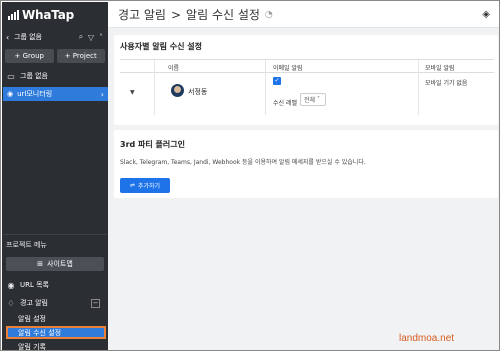 The width and height of the screenshot is (500, 351). Describe the element at coordinates (32, 346) in the screenshot. I see `sidebar-subitem-alert-history: 알림 기록` at that location.